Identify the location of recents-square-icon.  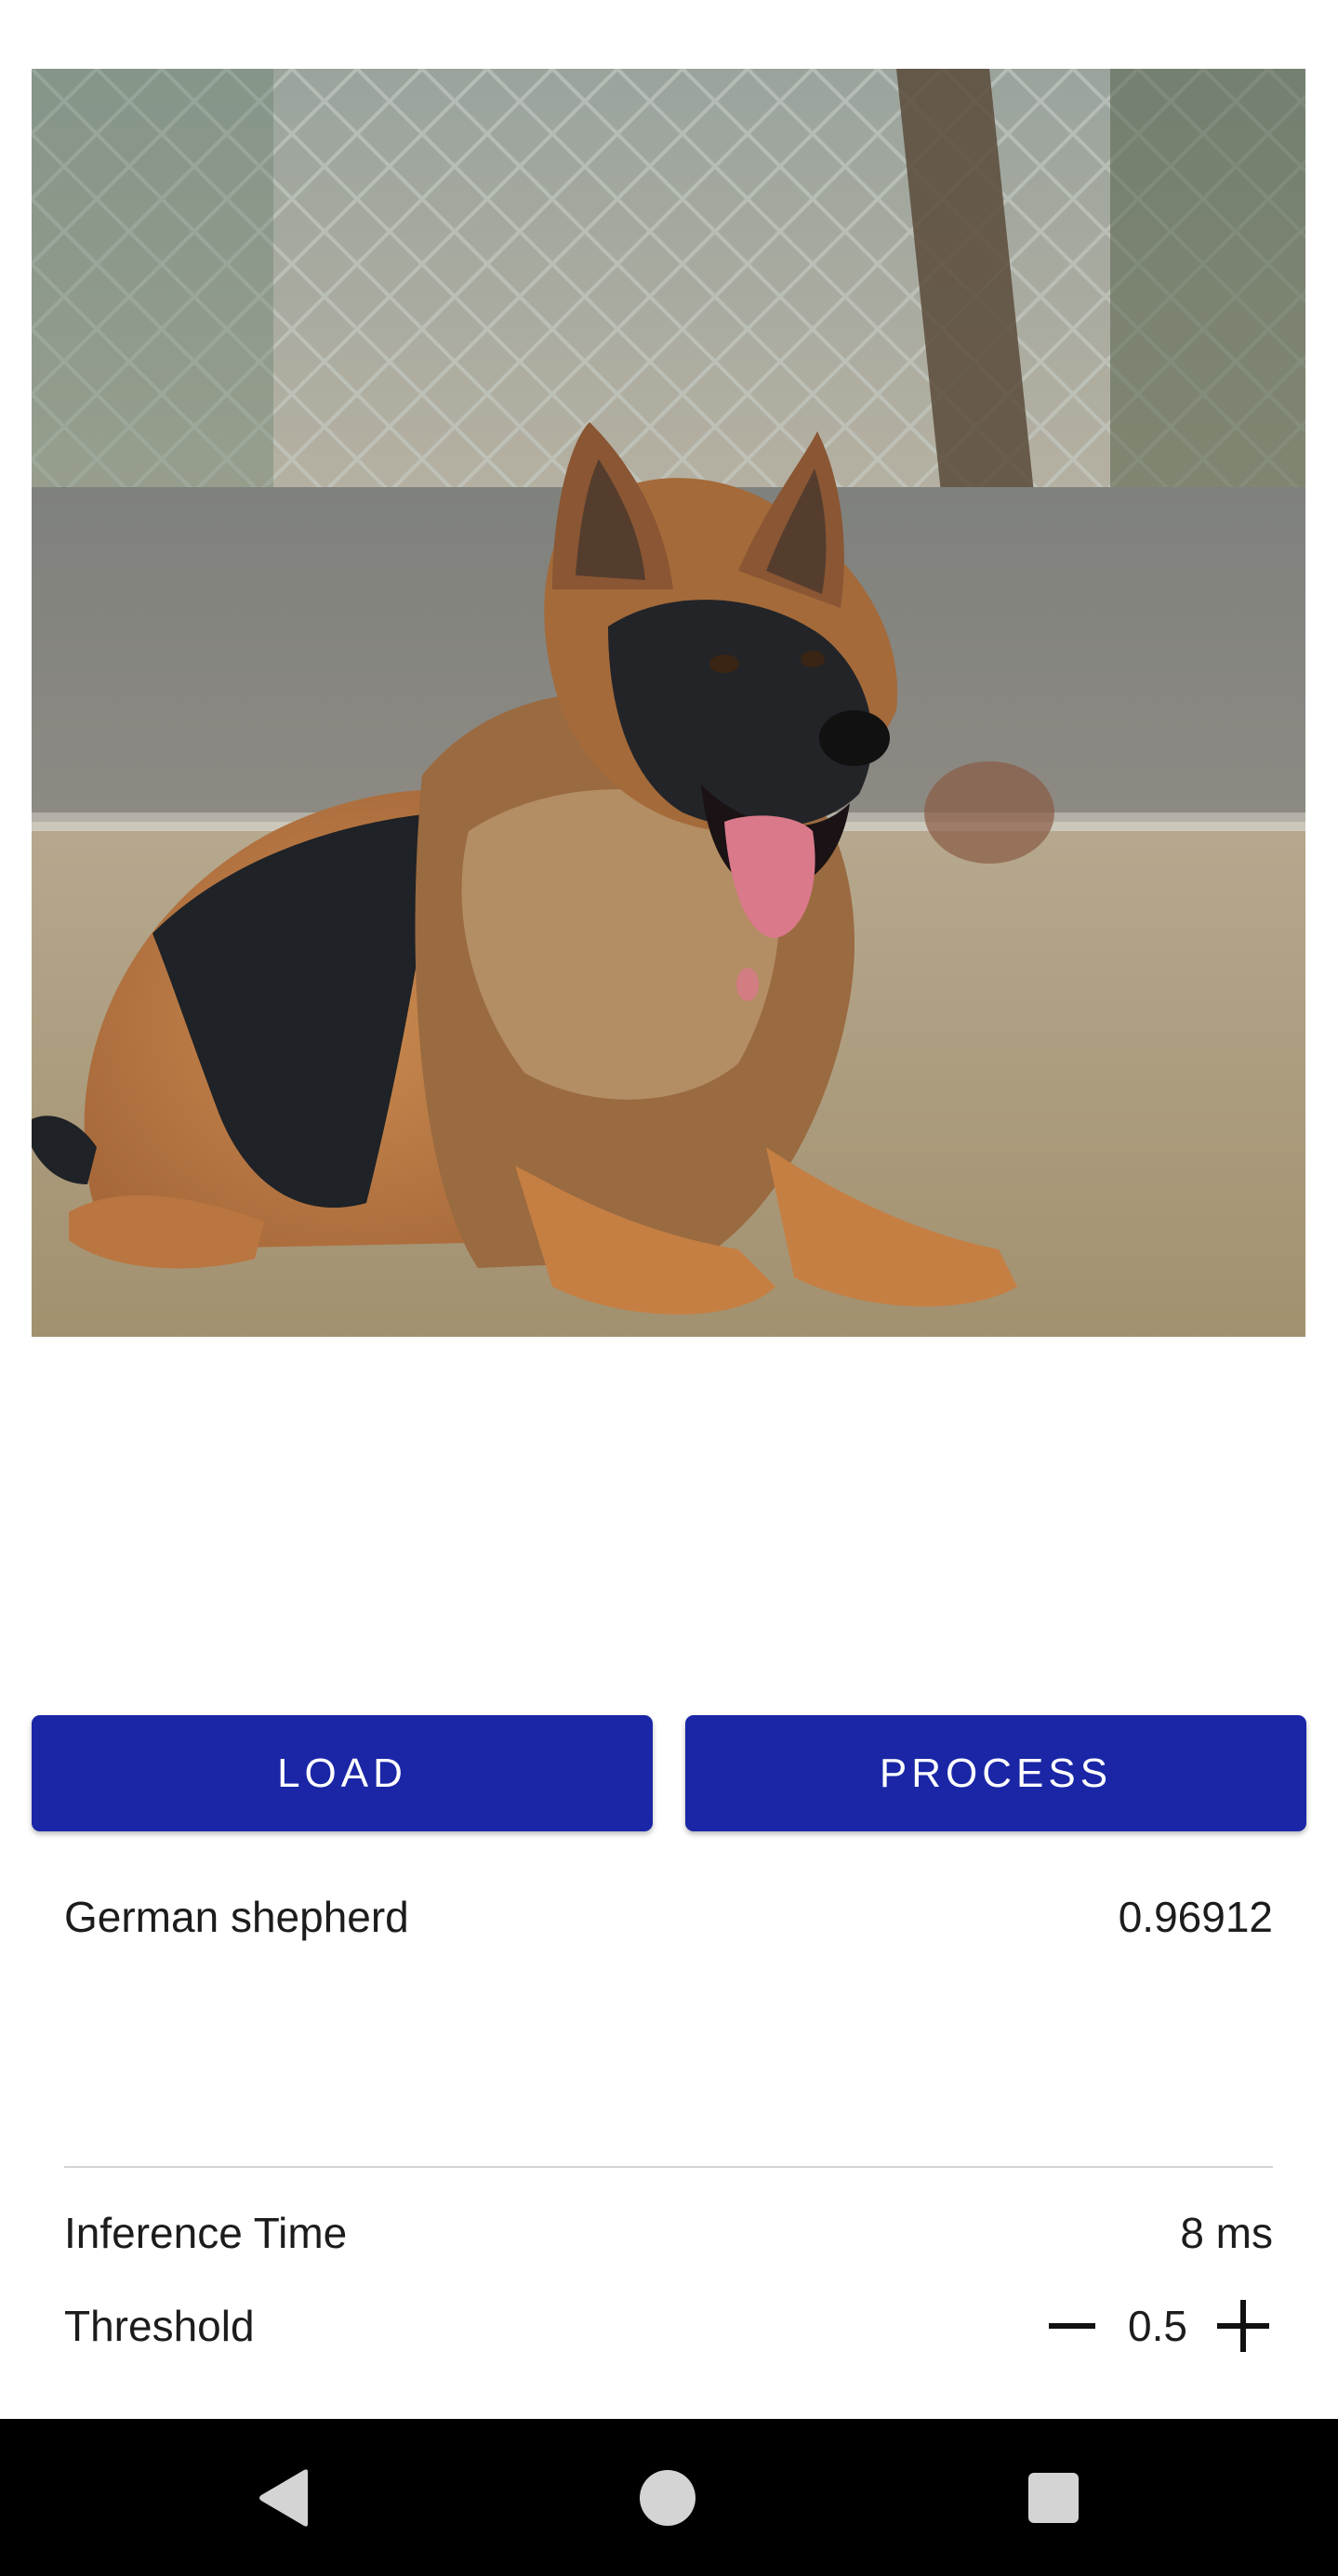
(1053, 2497).